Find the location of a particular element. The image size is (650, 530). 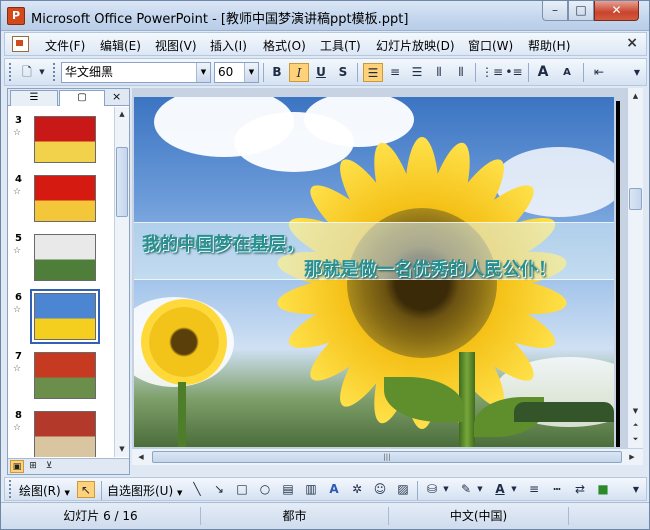

slides-pane: ☰ ▢ × 3 ☆ 4 ☆ 5 ☆ 6 ☆ 7 ☆ 8 ☆ ▲ ▼ ▣ ⊞ ⊻ is located at coordinates (68, 281).